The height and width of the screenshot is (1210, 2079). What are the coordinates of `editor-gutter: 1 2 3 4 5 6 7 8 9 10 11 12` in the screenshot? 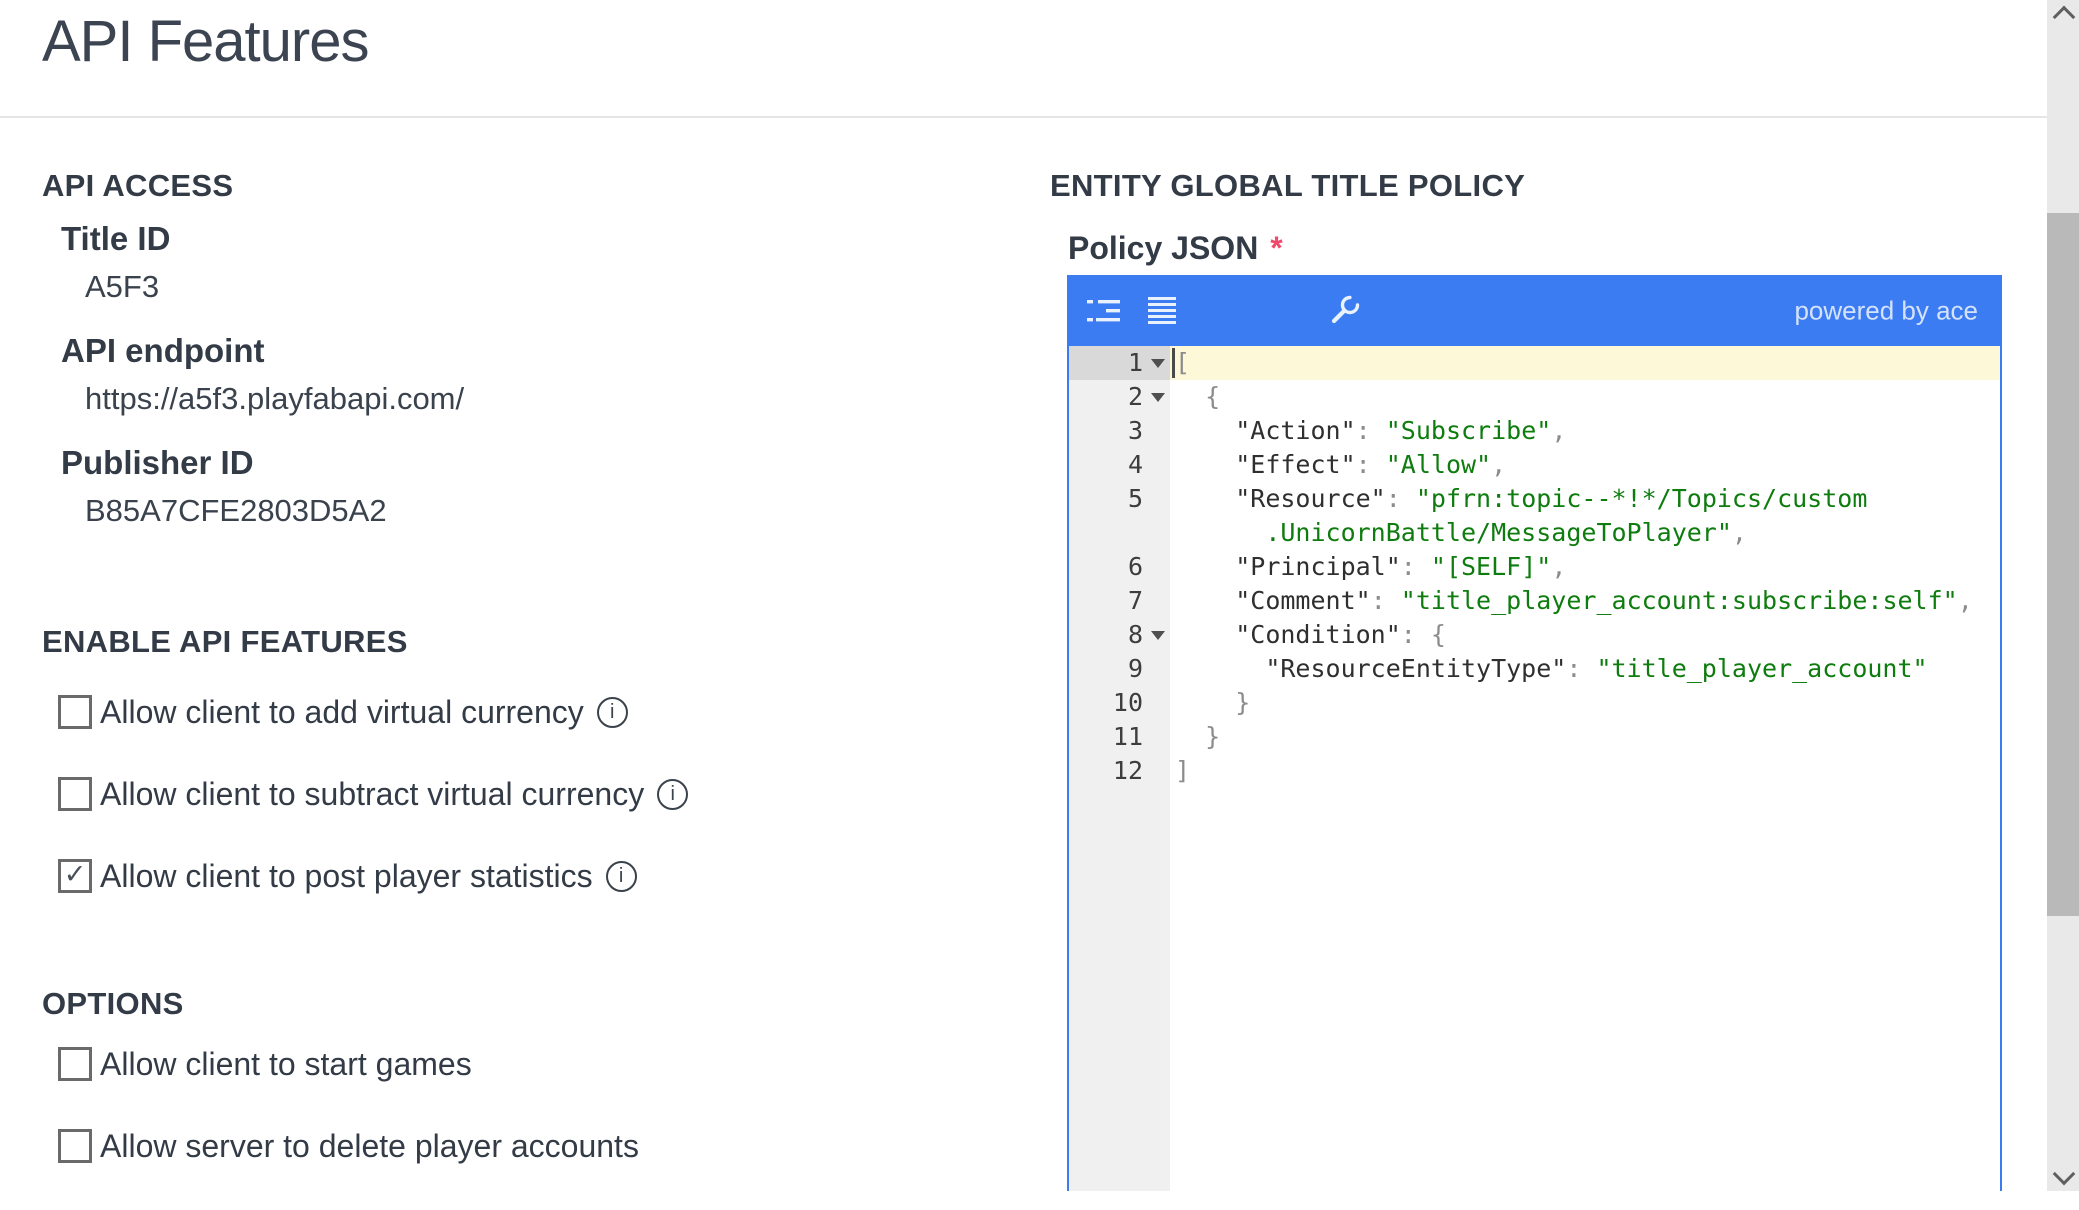 It's located at (1119, 768).